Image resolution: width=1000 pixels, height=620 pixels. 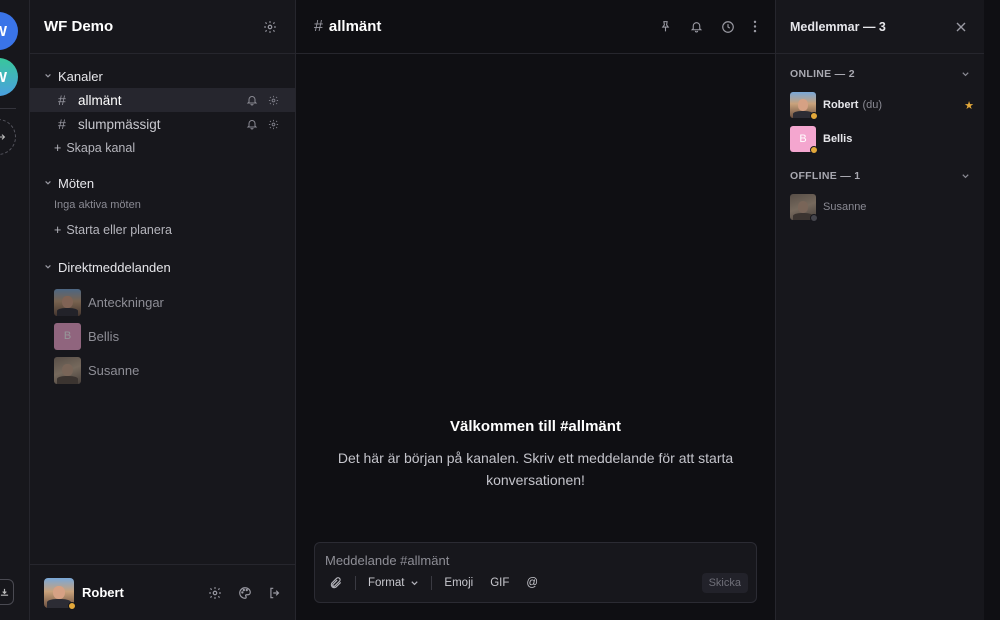 I want to click on paperclip-icon, so click(x=336, y=583).